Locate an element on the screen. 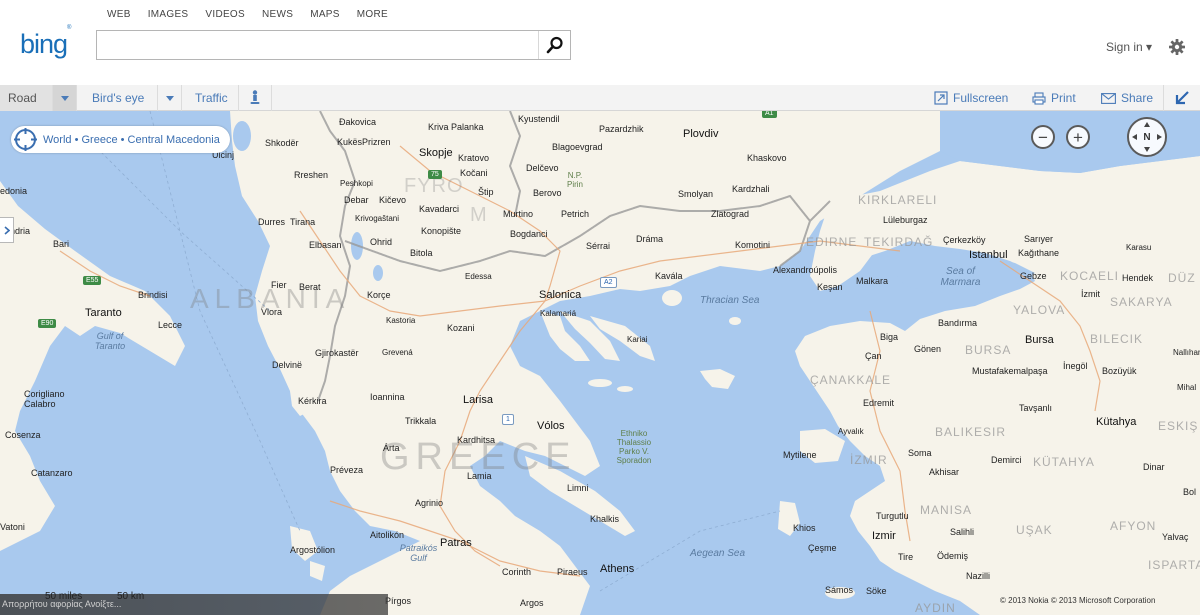 Image resolution: width=1200 pixels, height=615 pixels. sign-in-link: Sign in ▾ is located at coordinates (1129, 47).